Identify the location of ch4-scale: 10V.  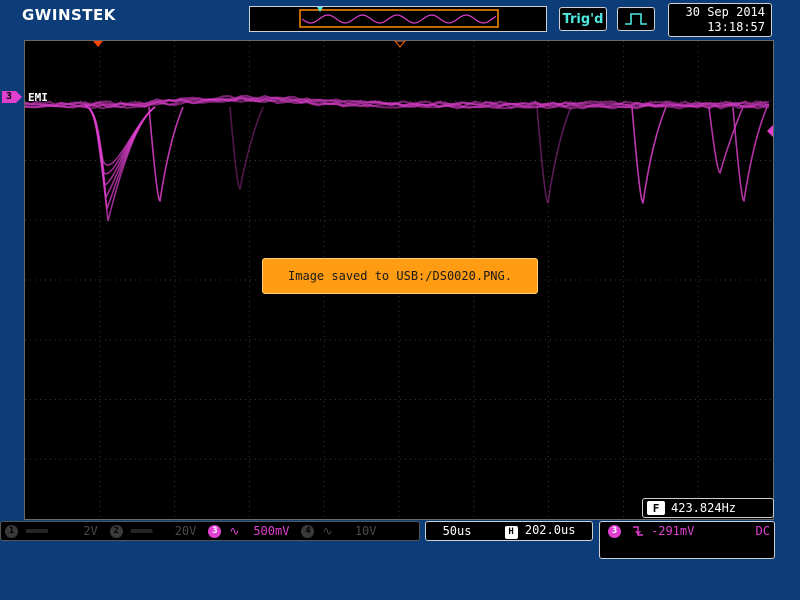
(357, 531).